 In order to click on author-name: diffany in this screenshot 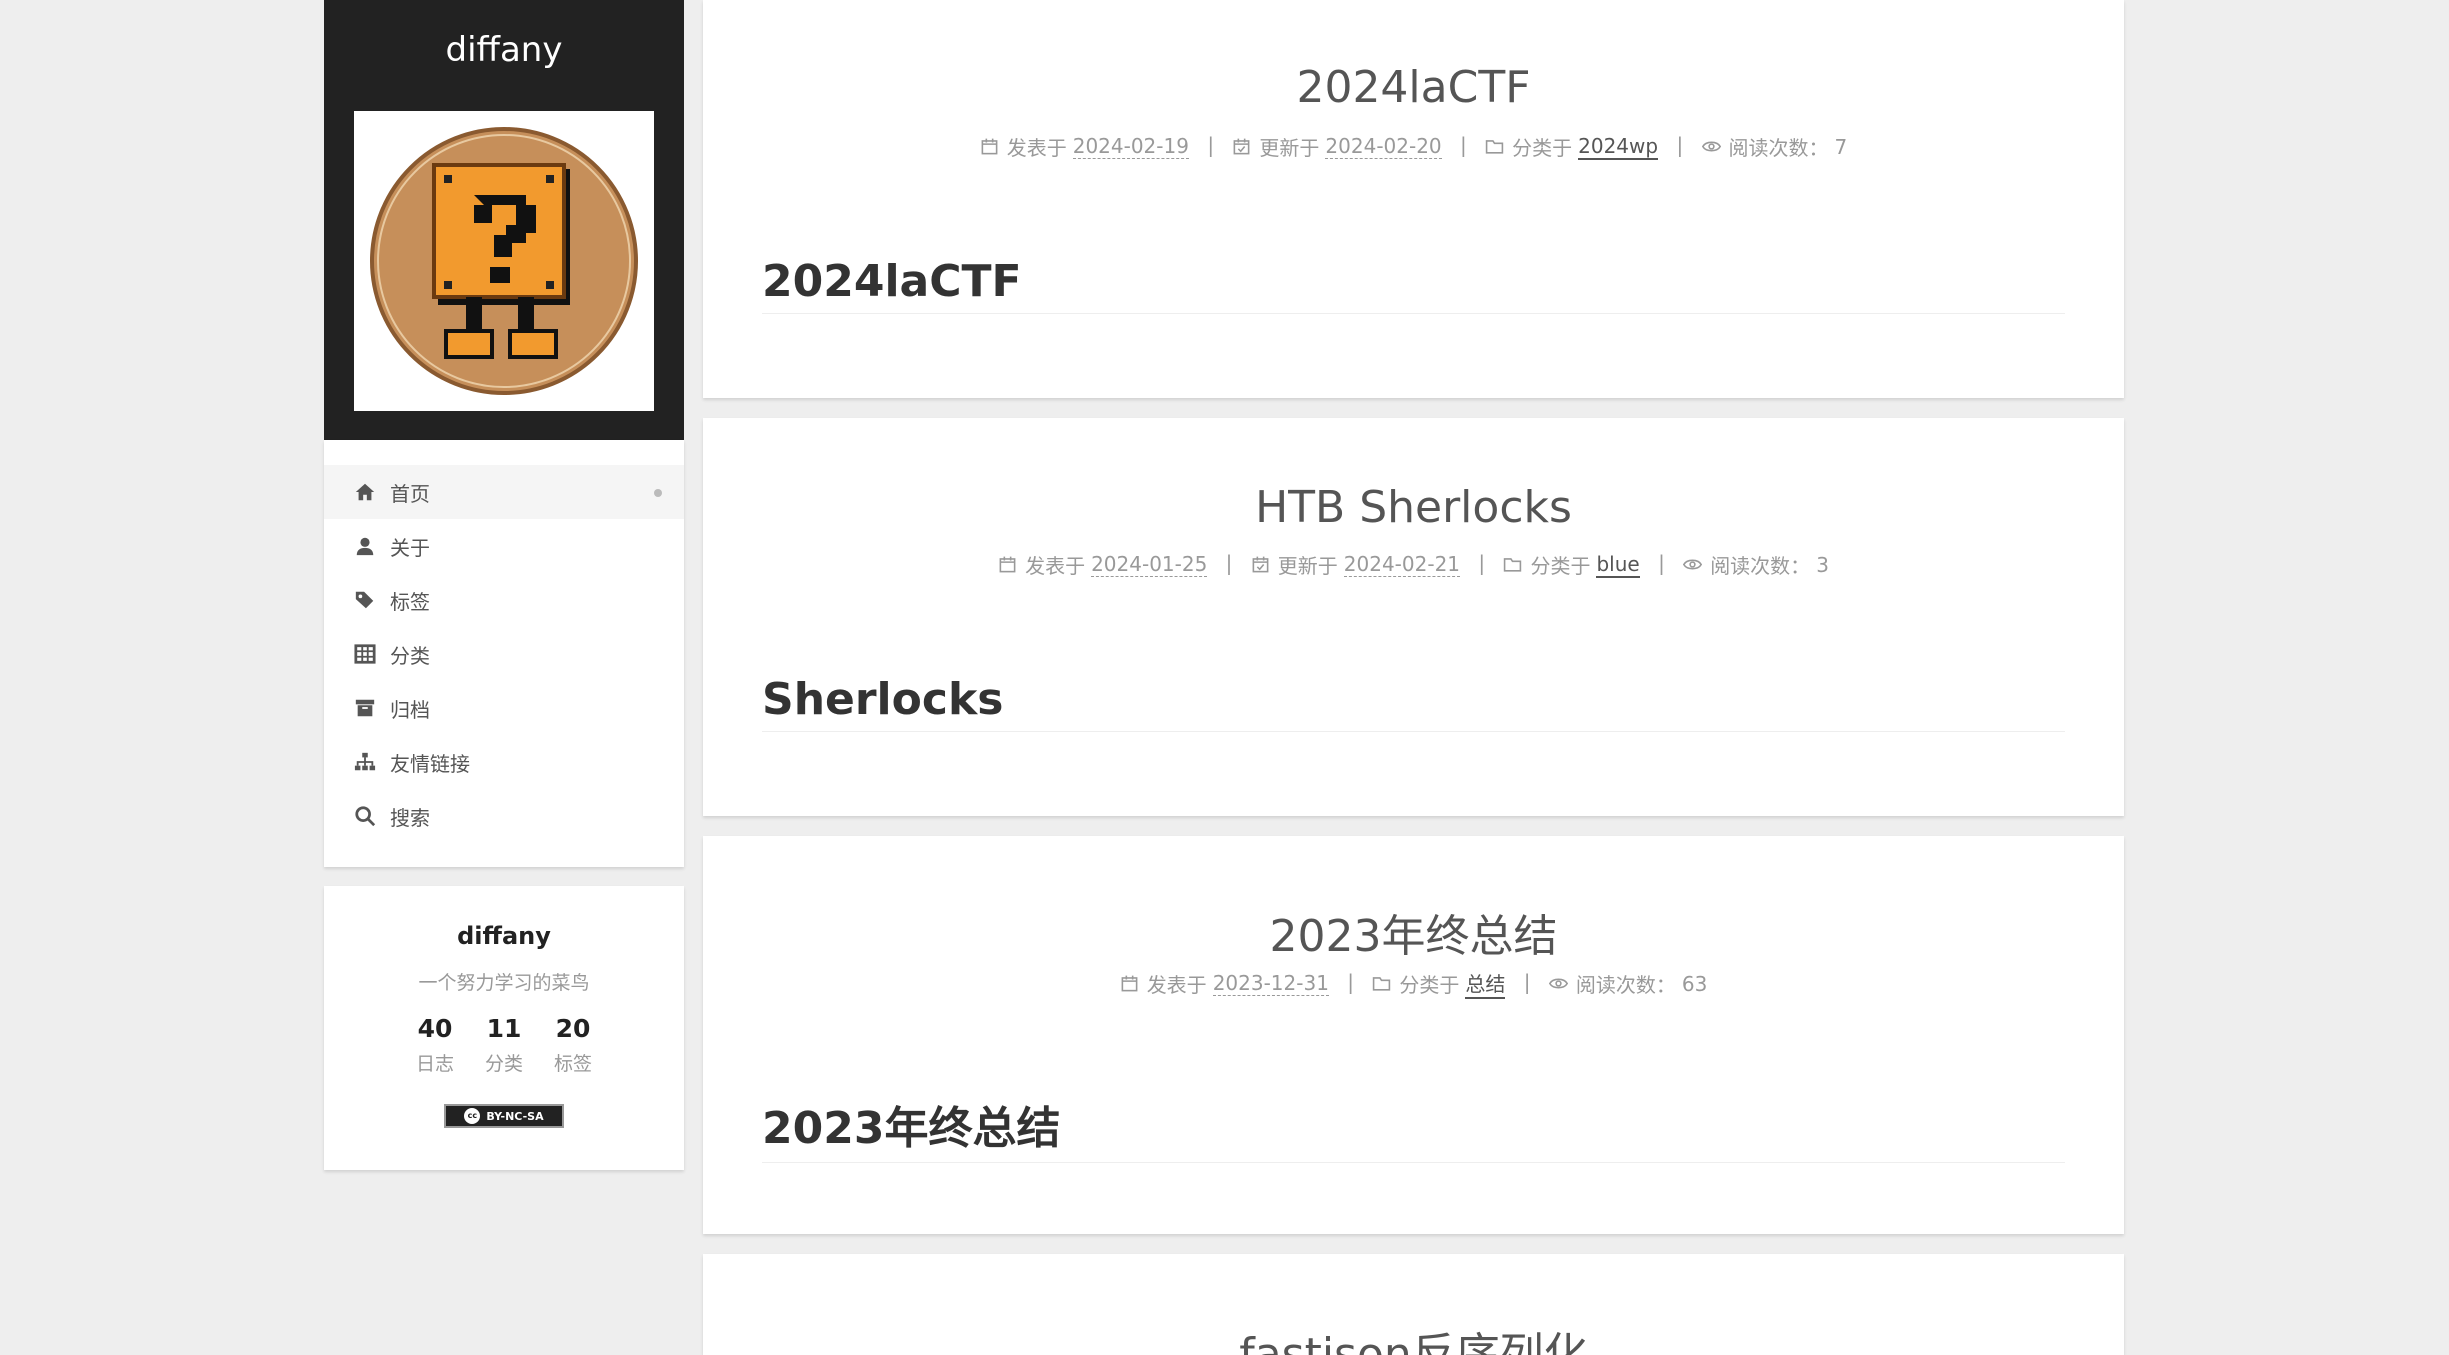, I will do `click(504, 936)`.